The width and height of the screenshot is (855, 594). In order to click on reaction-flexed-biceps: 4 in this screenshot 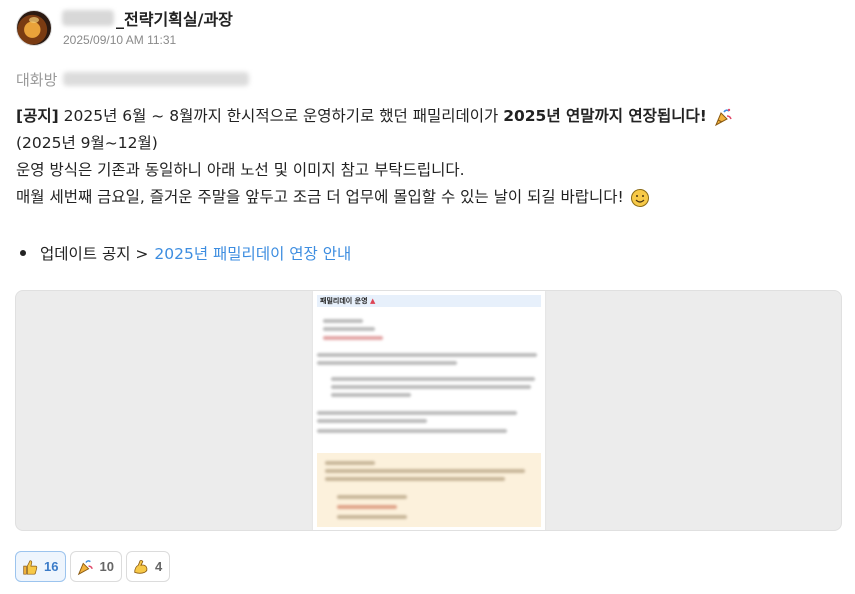, I will do `click(148, 566)`.